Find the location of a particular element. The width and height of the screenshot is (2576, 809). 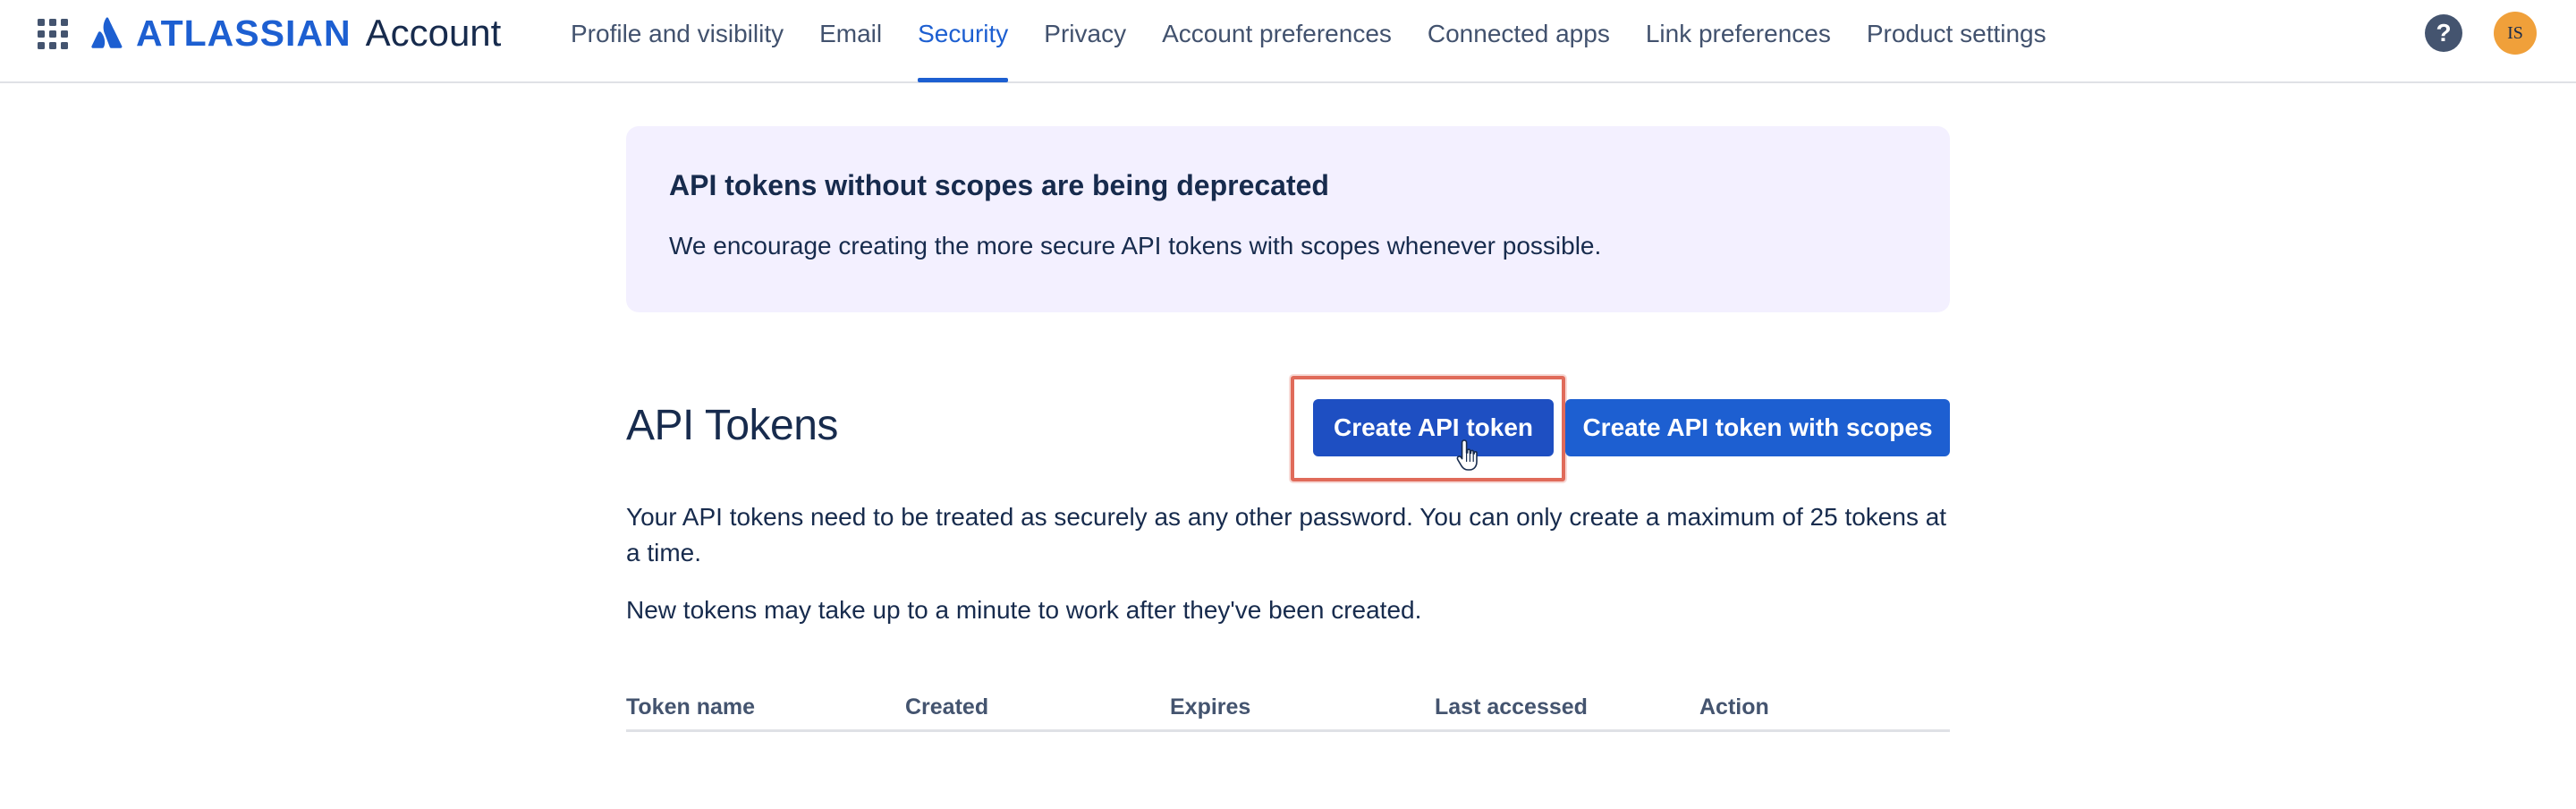

help-icon: ? is located at coordinates (2443, 33).